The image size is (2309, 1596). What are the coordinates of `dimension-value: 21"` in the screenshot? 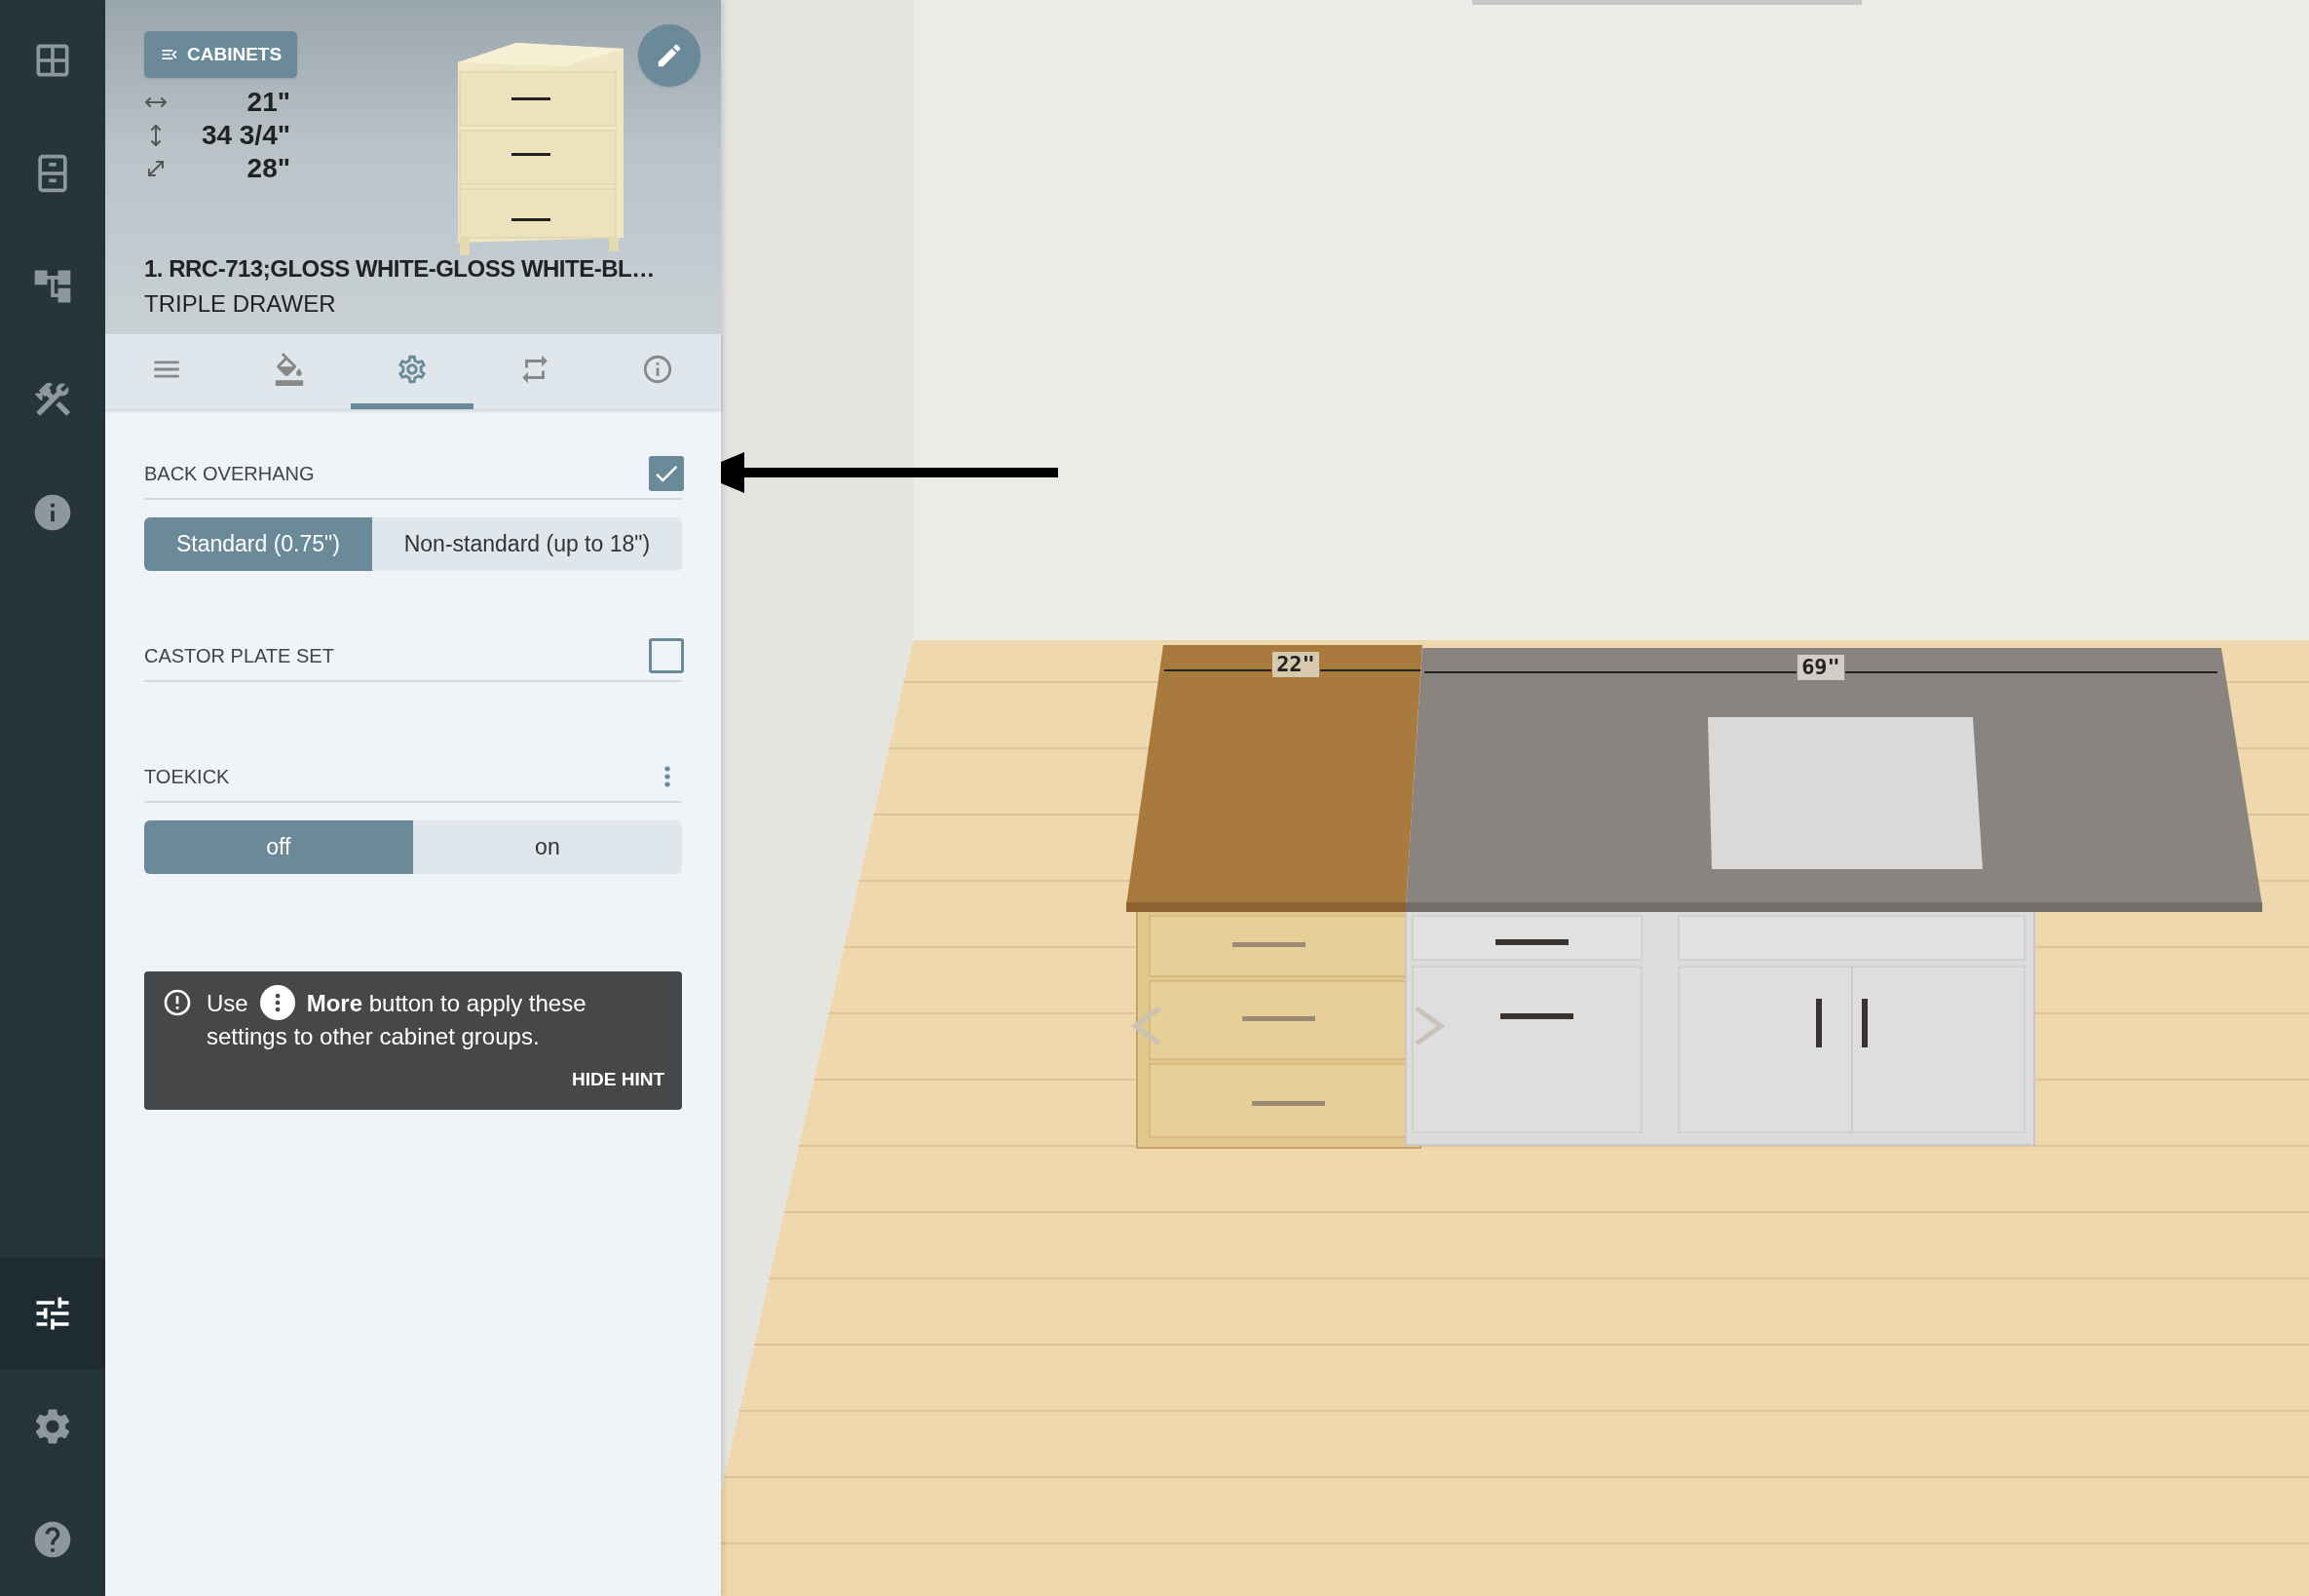 It's located at (268, 103).